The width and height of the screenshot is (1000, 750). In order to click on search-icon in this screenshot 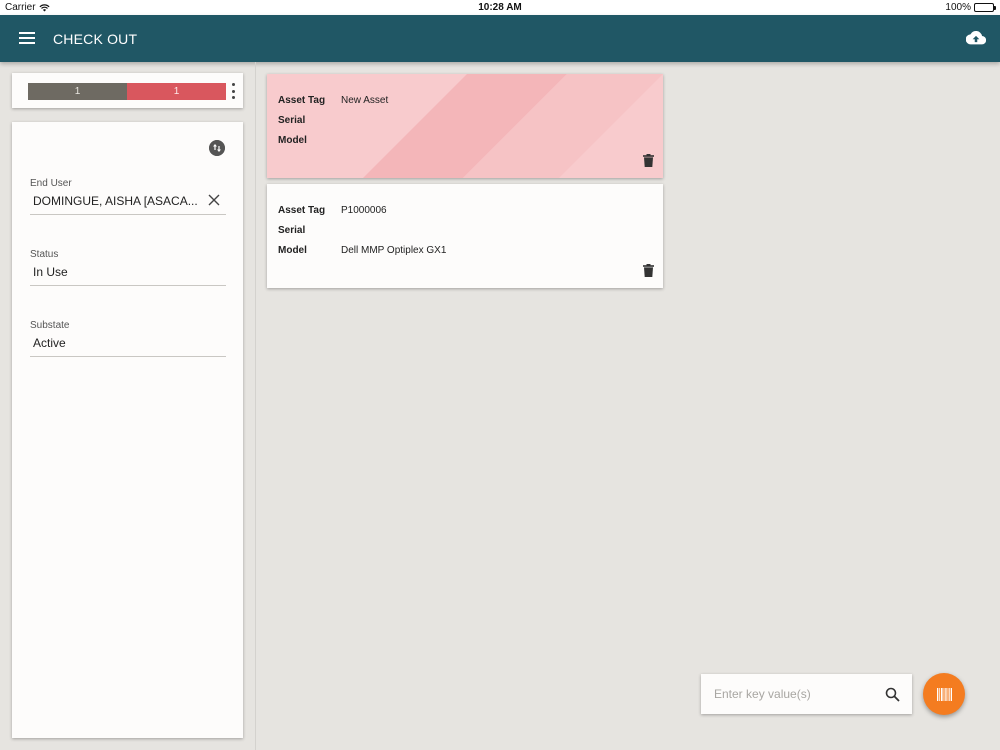, I will do `click(892, 694)`.